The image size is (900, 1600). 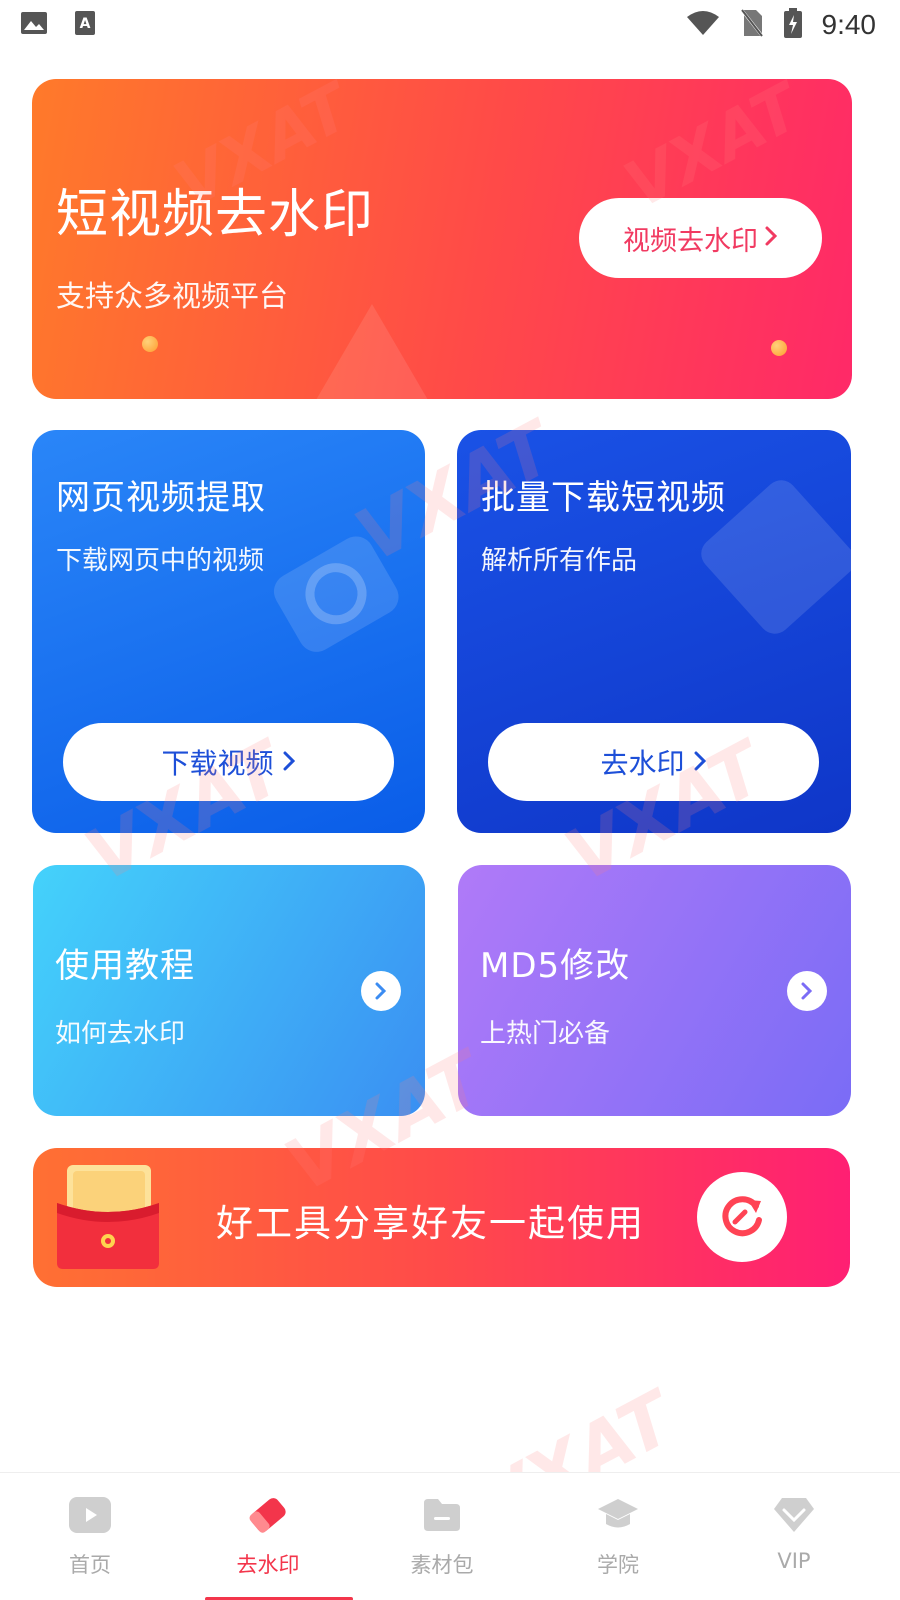 I want to click on share-banner: 好工具分享好友一起使用, so click(x=441, y=1217).